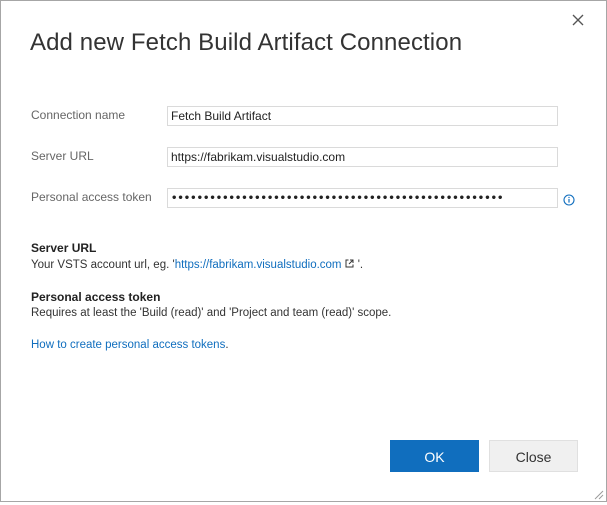 The image size is (607, 505). What do you see at coordinates (64, 248) in the screenshot?
I see `server-url-help-heading: Server URL` at bounding box center [64, 248].